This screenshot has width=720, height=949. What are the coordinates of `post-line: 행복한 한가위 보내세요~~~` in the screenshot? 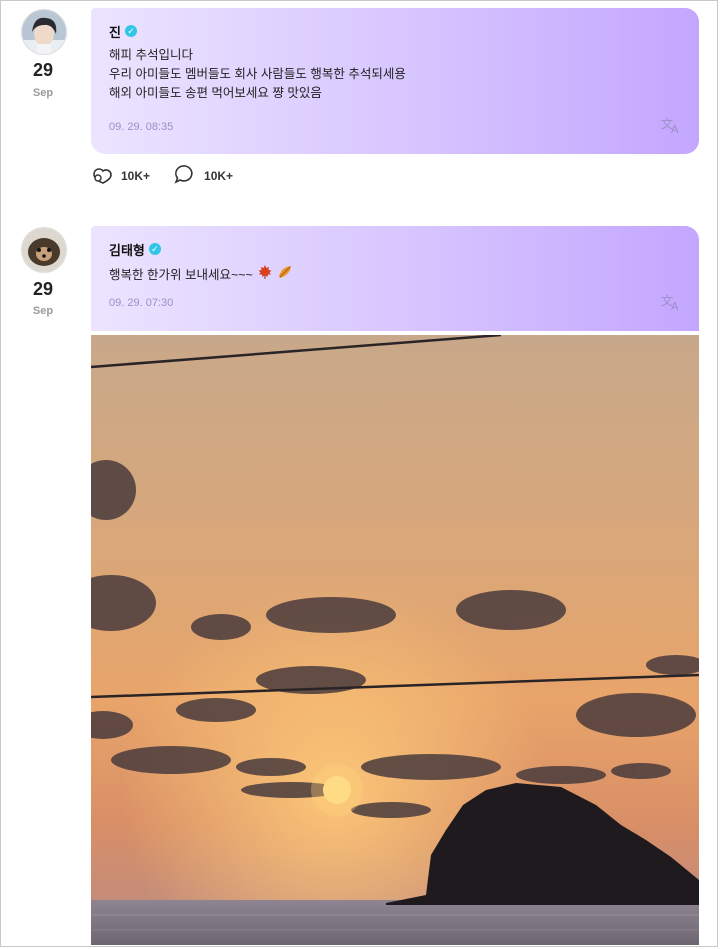 It's located at (181, 274).